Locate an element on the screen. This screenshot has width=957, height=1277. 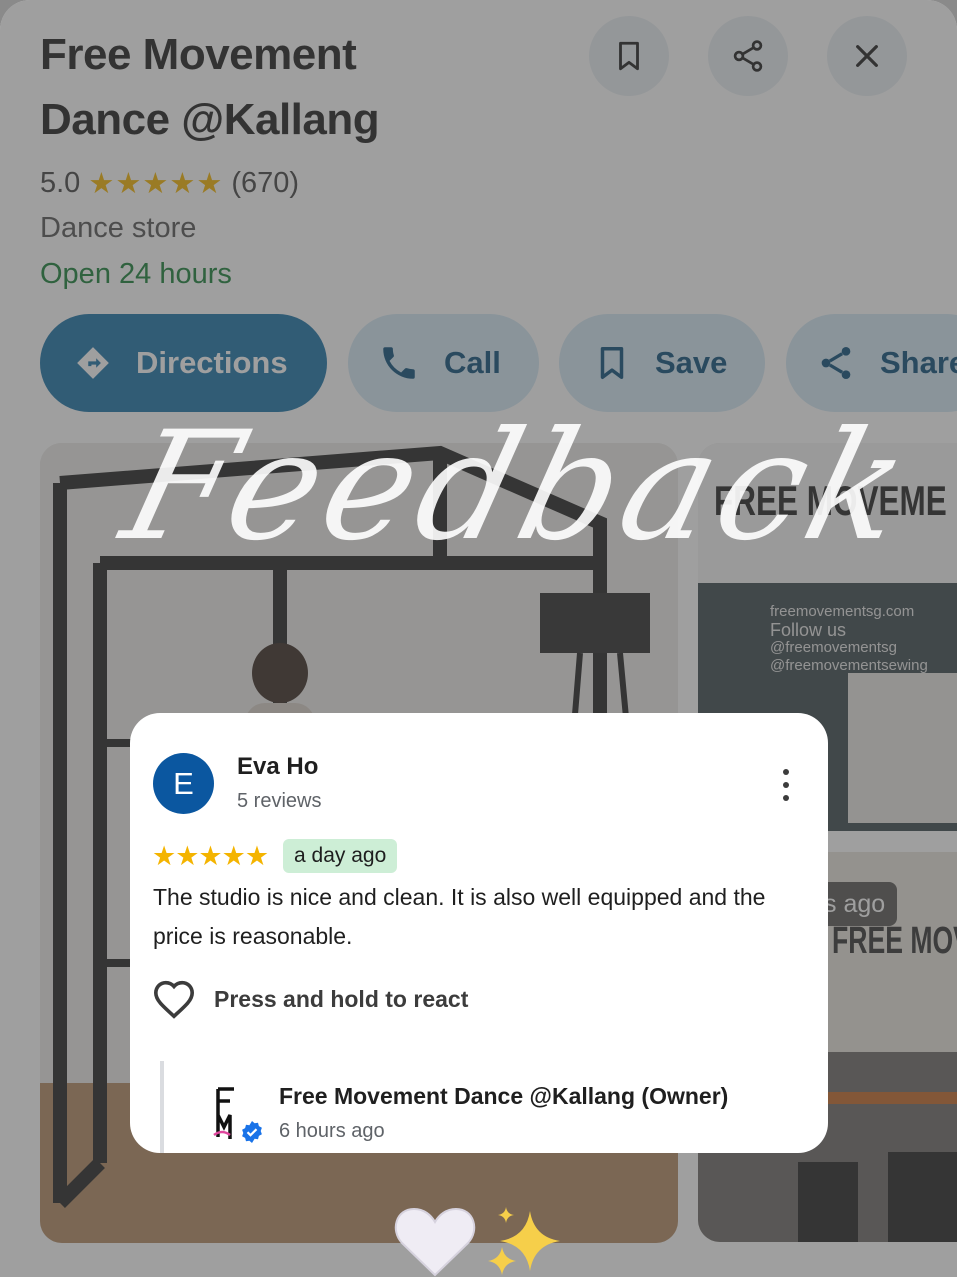
phone-icon is located at coordinates (399, 363).